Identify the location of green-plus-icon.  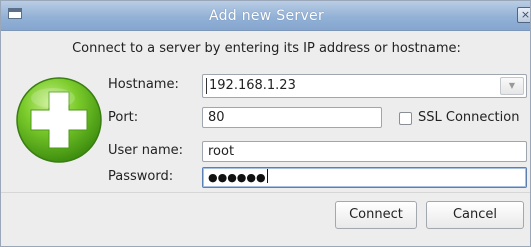
(59, 120).